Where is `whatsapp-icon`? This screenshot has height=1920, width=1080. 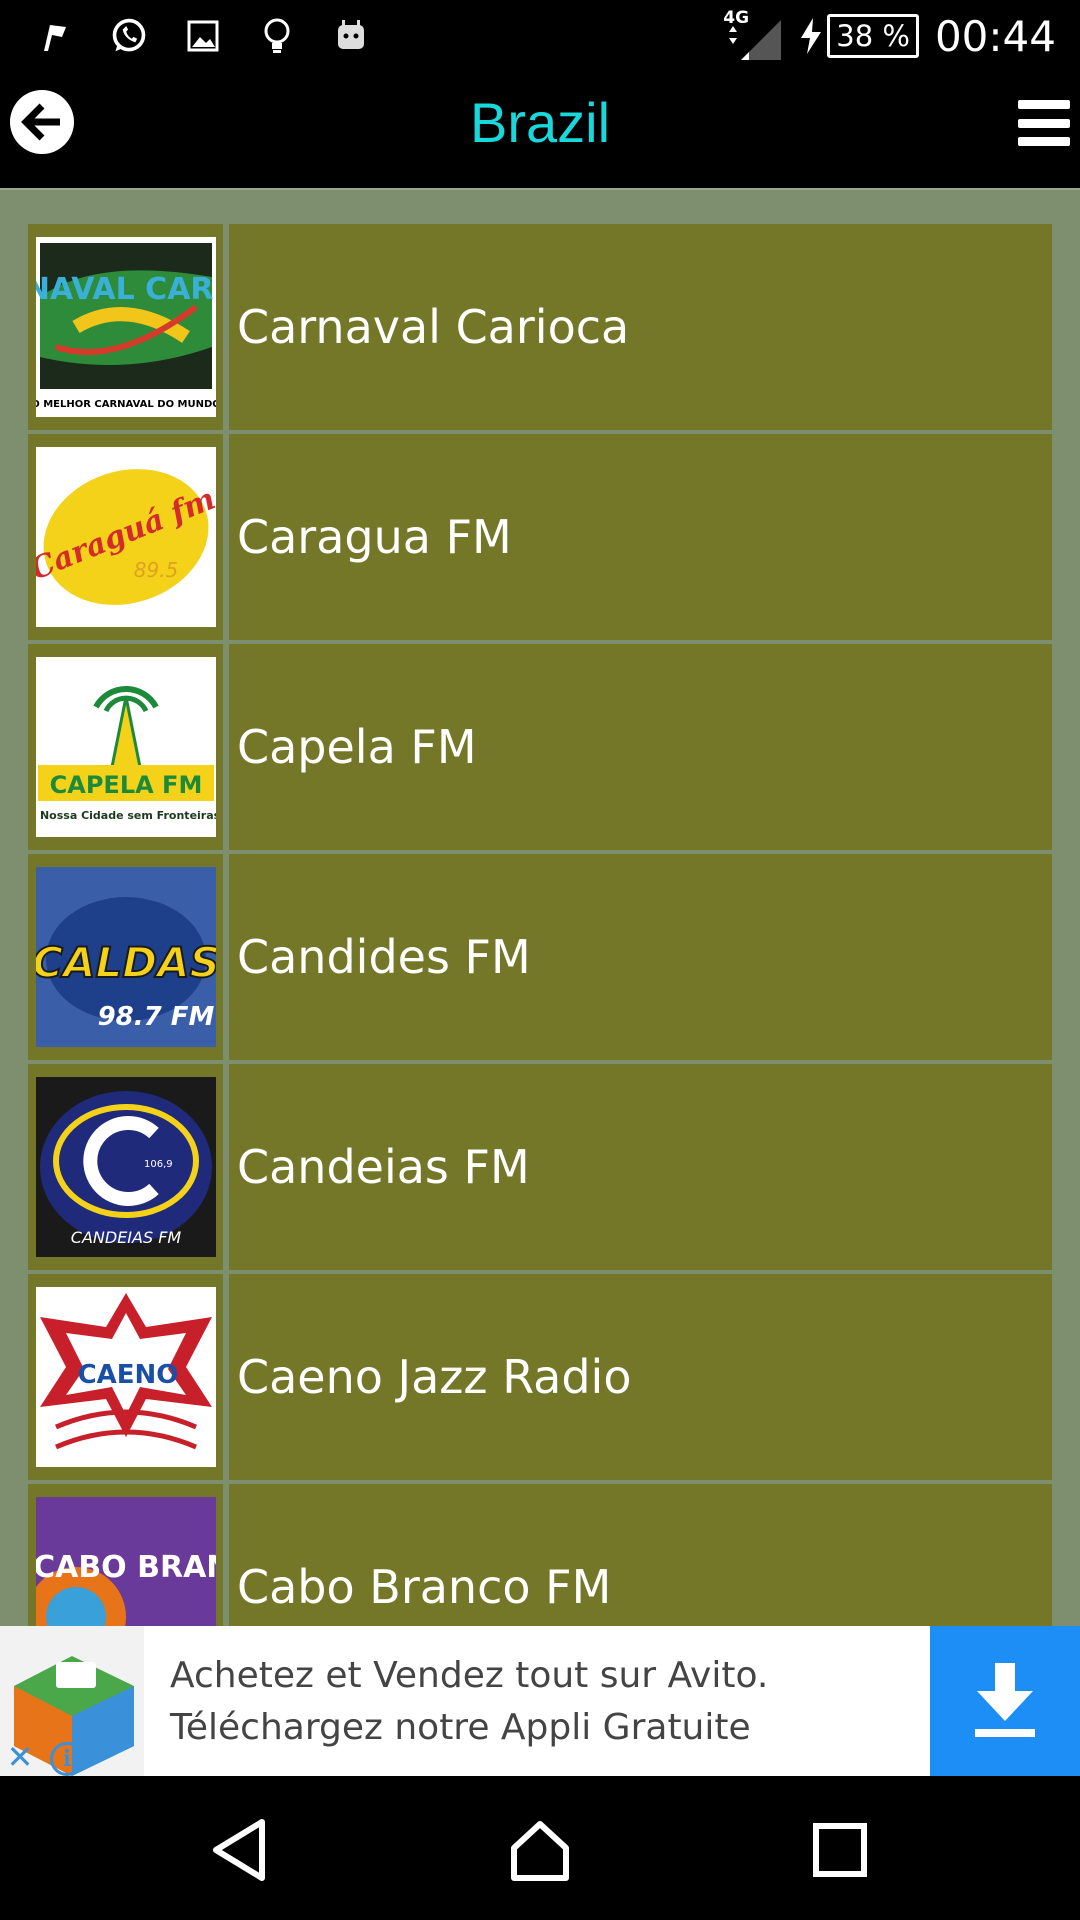 whatsapp-icon is located at coordinates (129, 36).